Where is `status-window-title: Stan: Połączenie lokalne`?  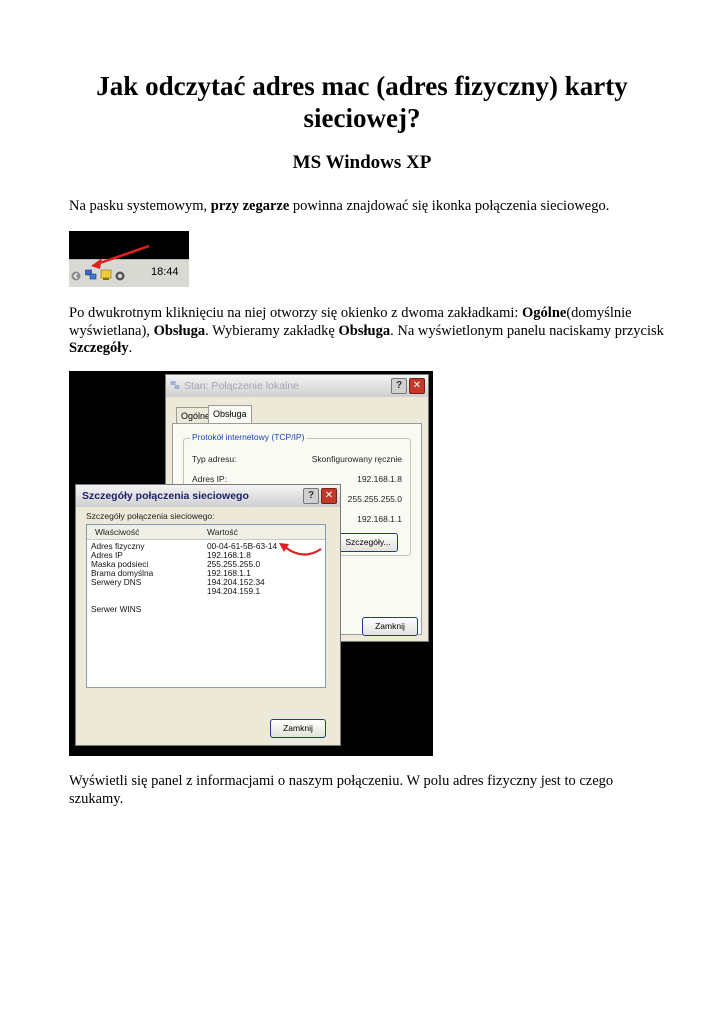 status-window-title: Stan: Połączenie lokalne is located at coordinates (241, 386).